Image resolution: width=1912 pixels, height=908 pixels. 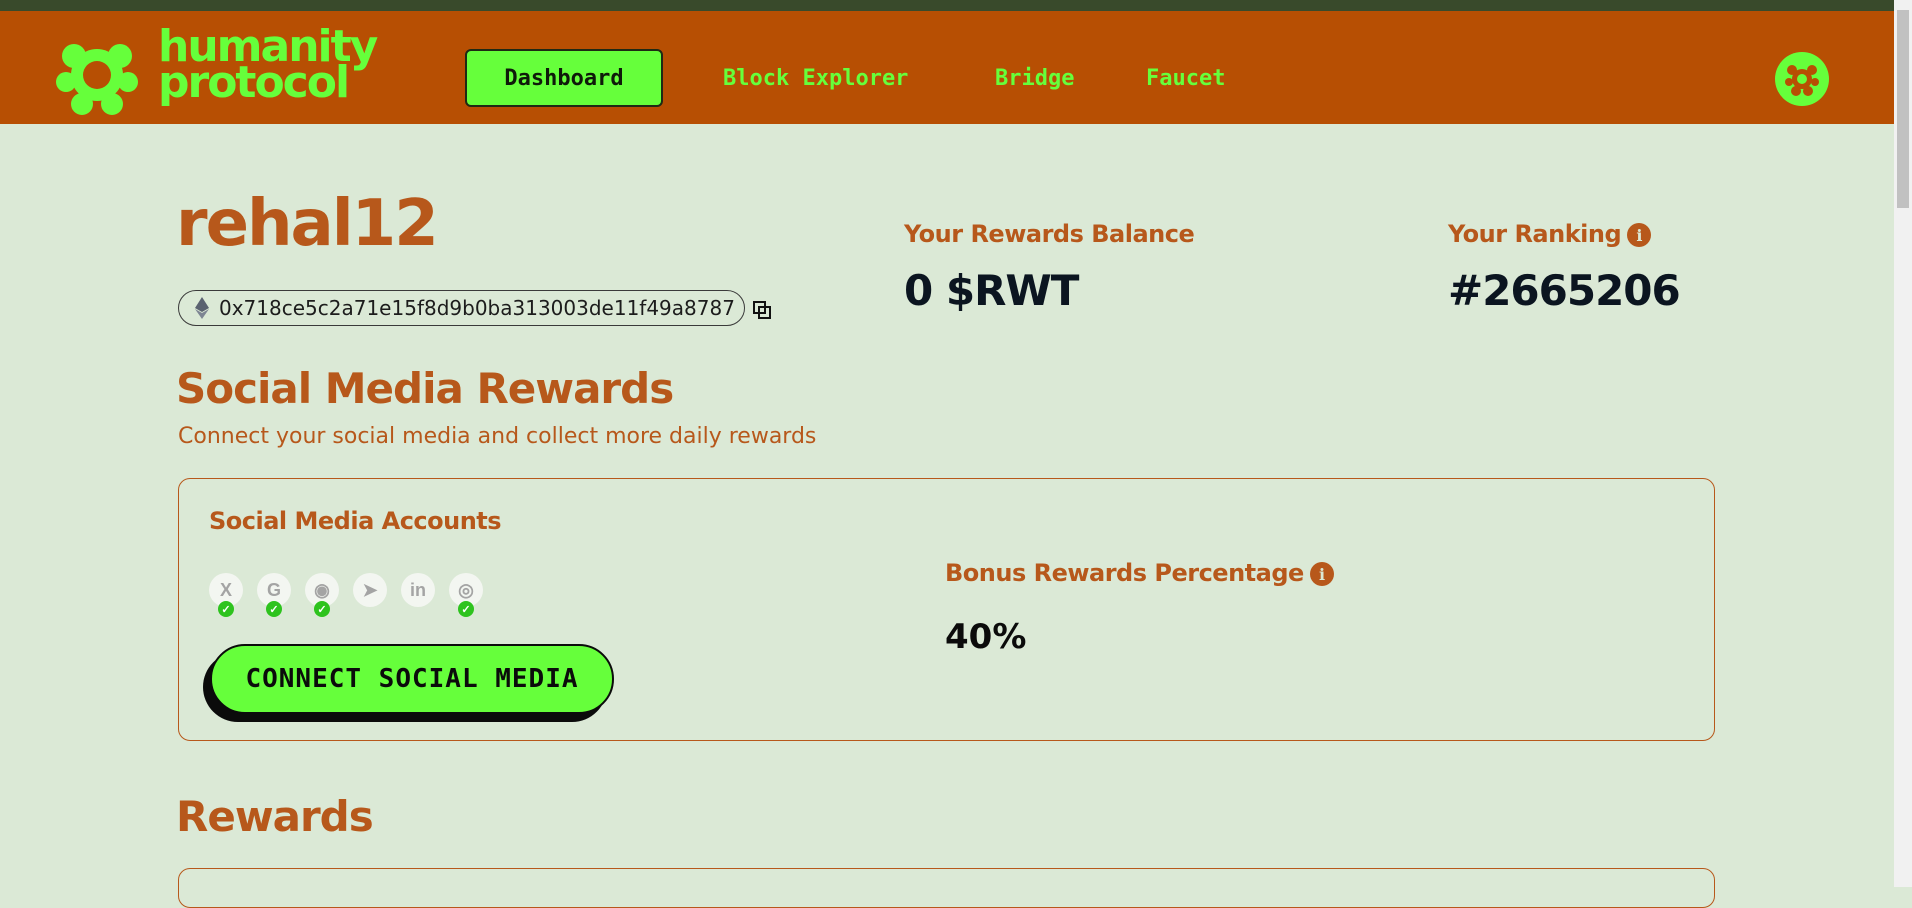 I want to click on rewards-balance-value: 0 $RWT, so click(x=991, y=290).